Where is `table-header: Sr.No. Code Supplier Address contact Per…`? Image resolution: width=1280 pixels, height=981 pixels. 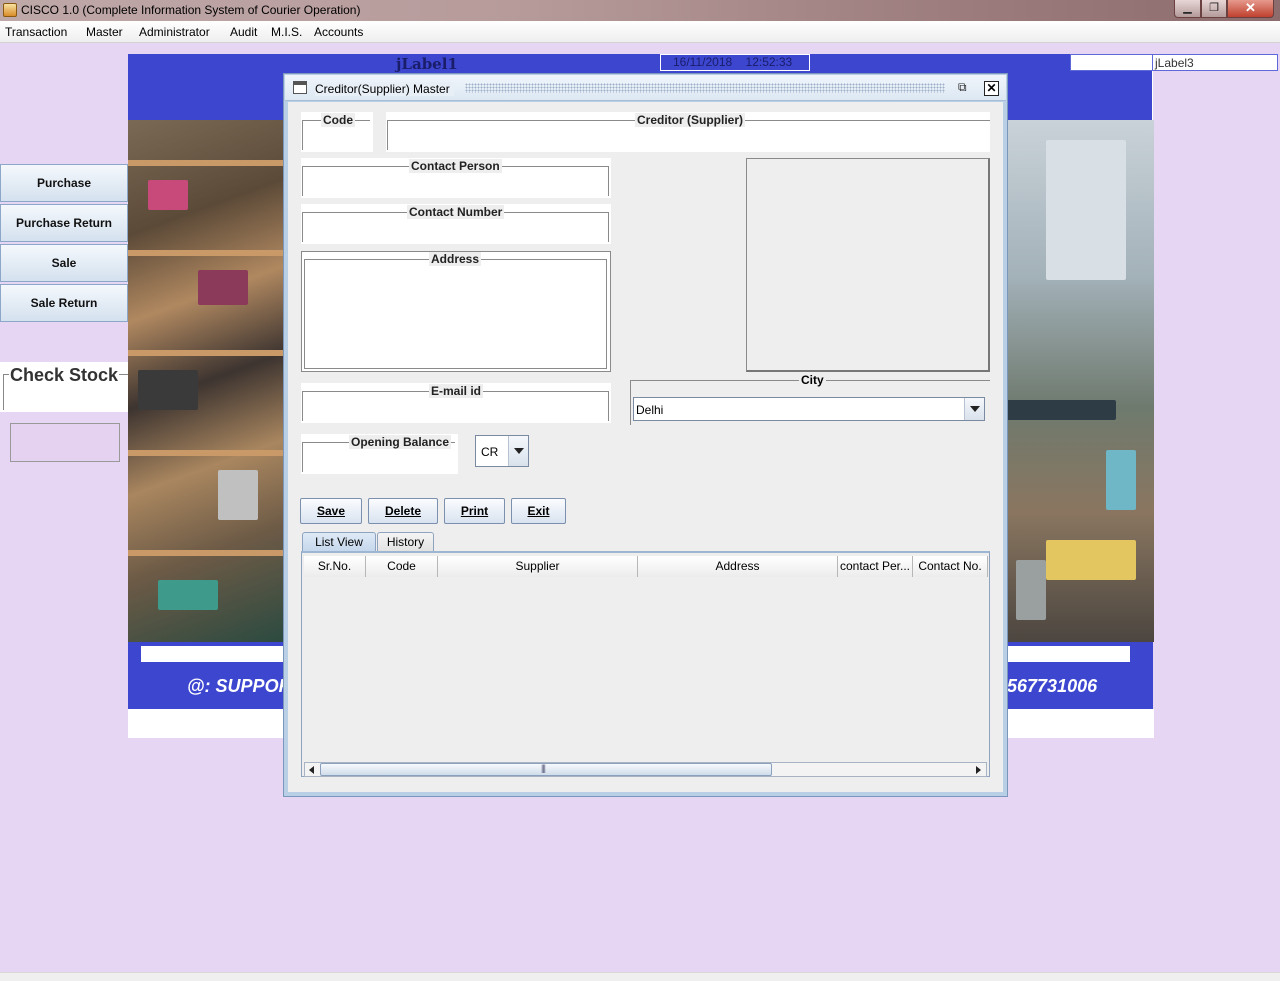 table-header: Sr.No. Code Supplier Address contact Per… is located at coordinates (646, 566).